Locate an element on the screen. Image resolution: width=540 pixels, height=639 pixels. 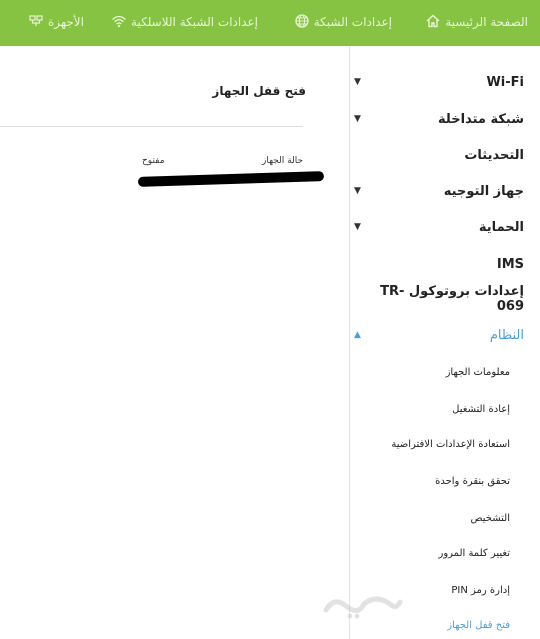
nav-wireless-settings: إعدادات الشبكة اللاسلكية is located at coordinates (184, 22).